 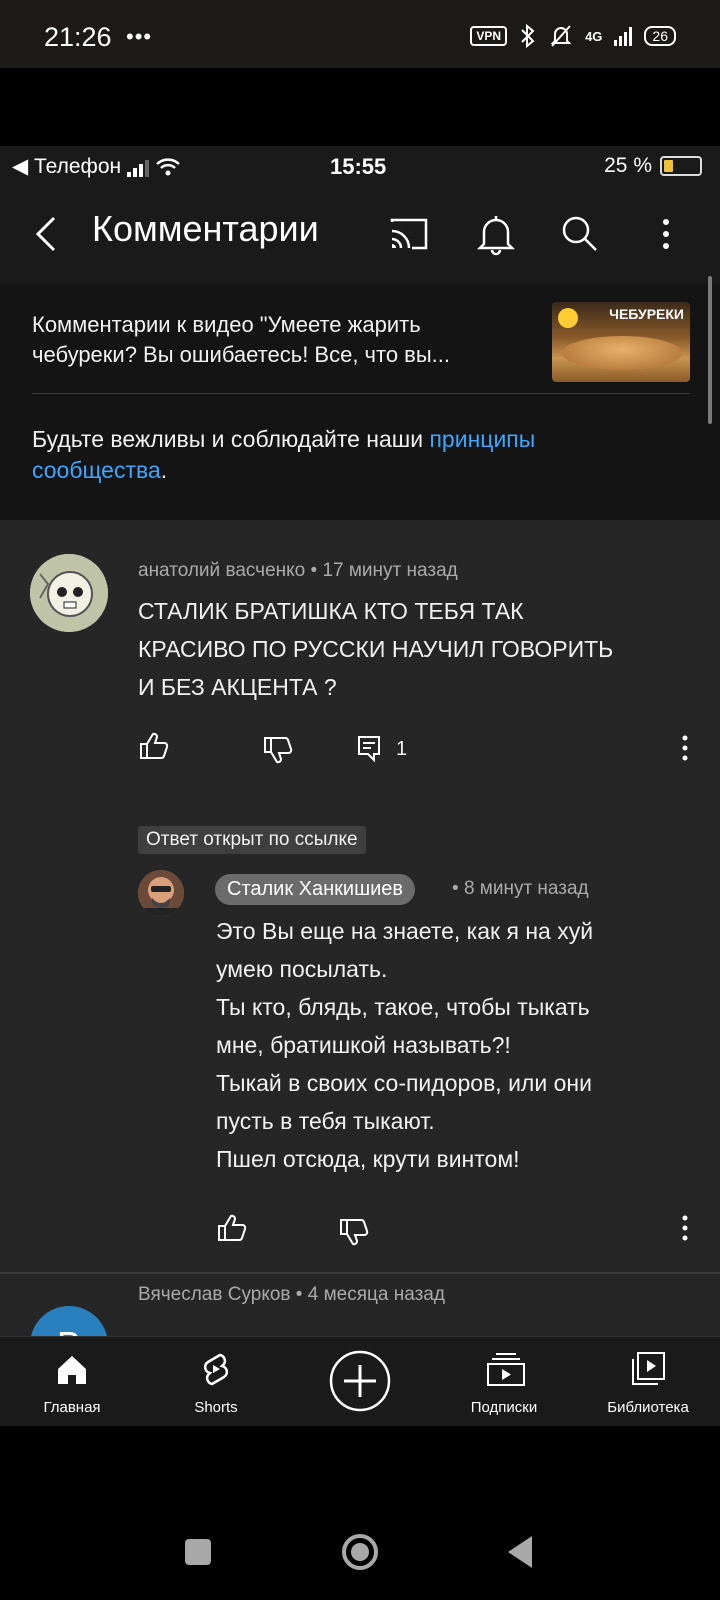 What do you see at coordinates (573, 36) in the screenshot?
I see `android-status-icons: VPN 4G 26` at bounding box center [573, 36].